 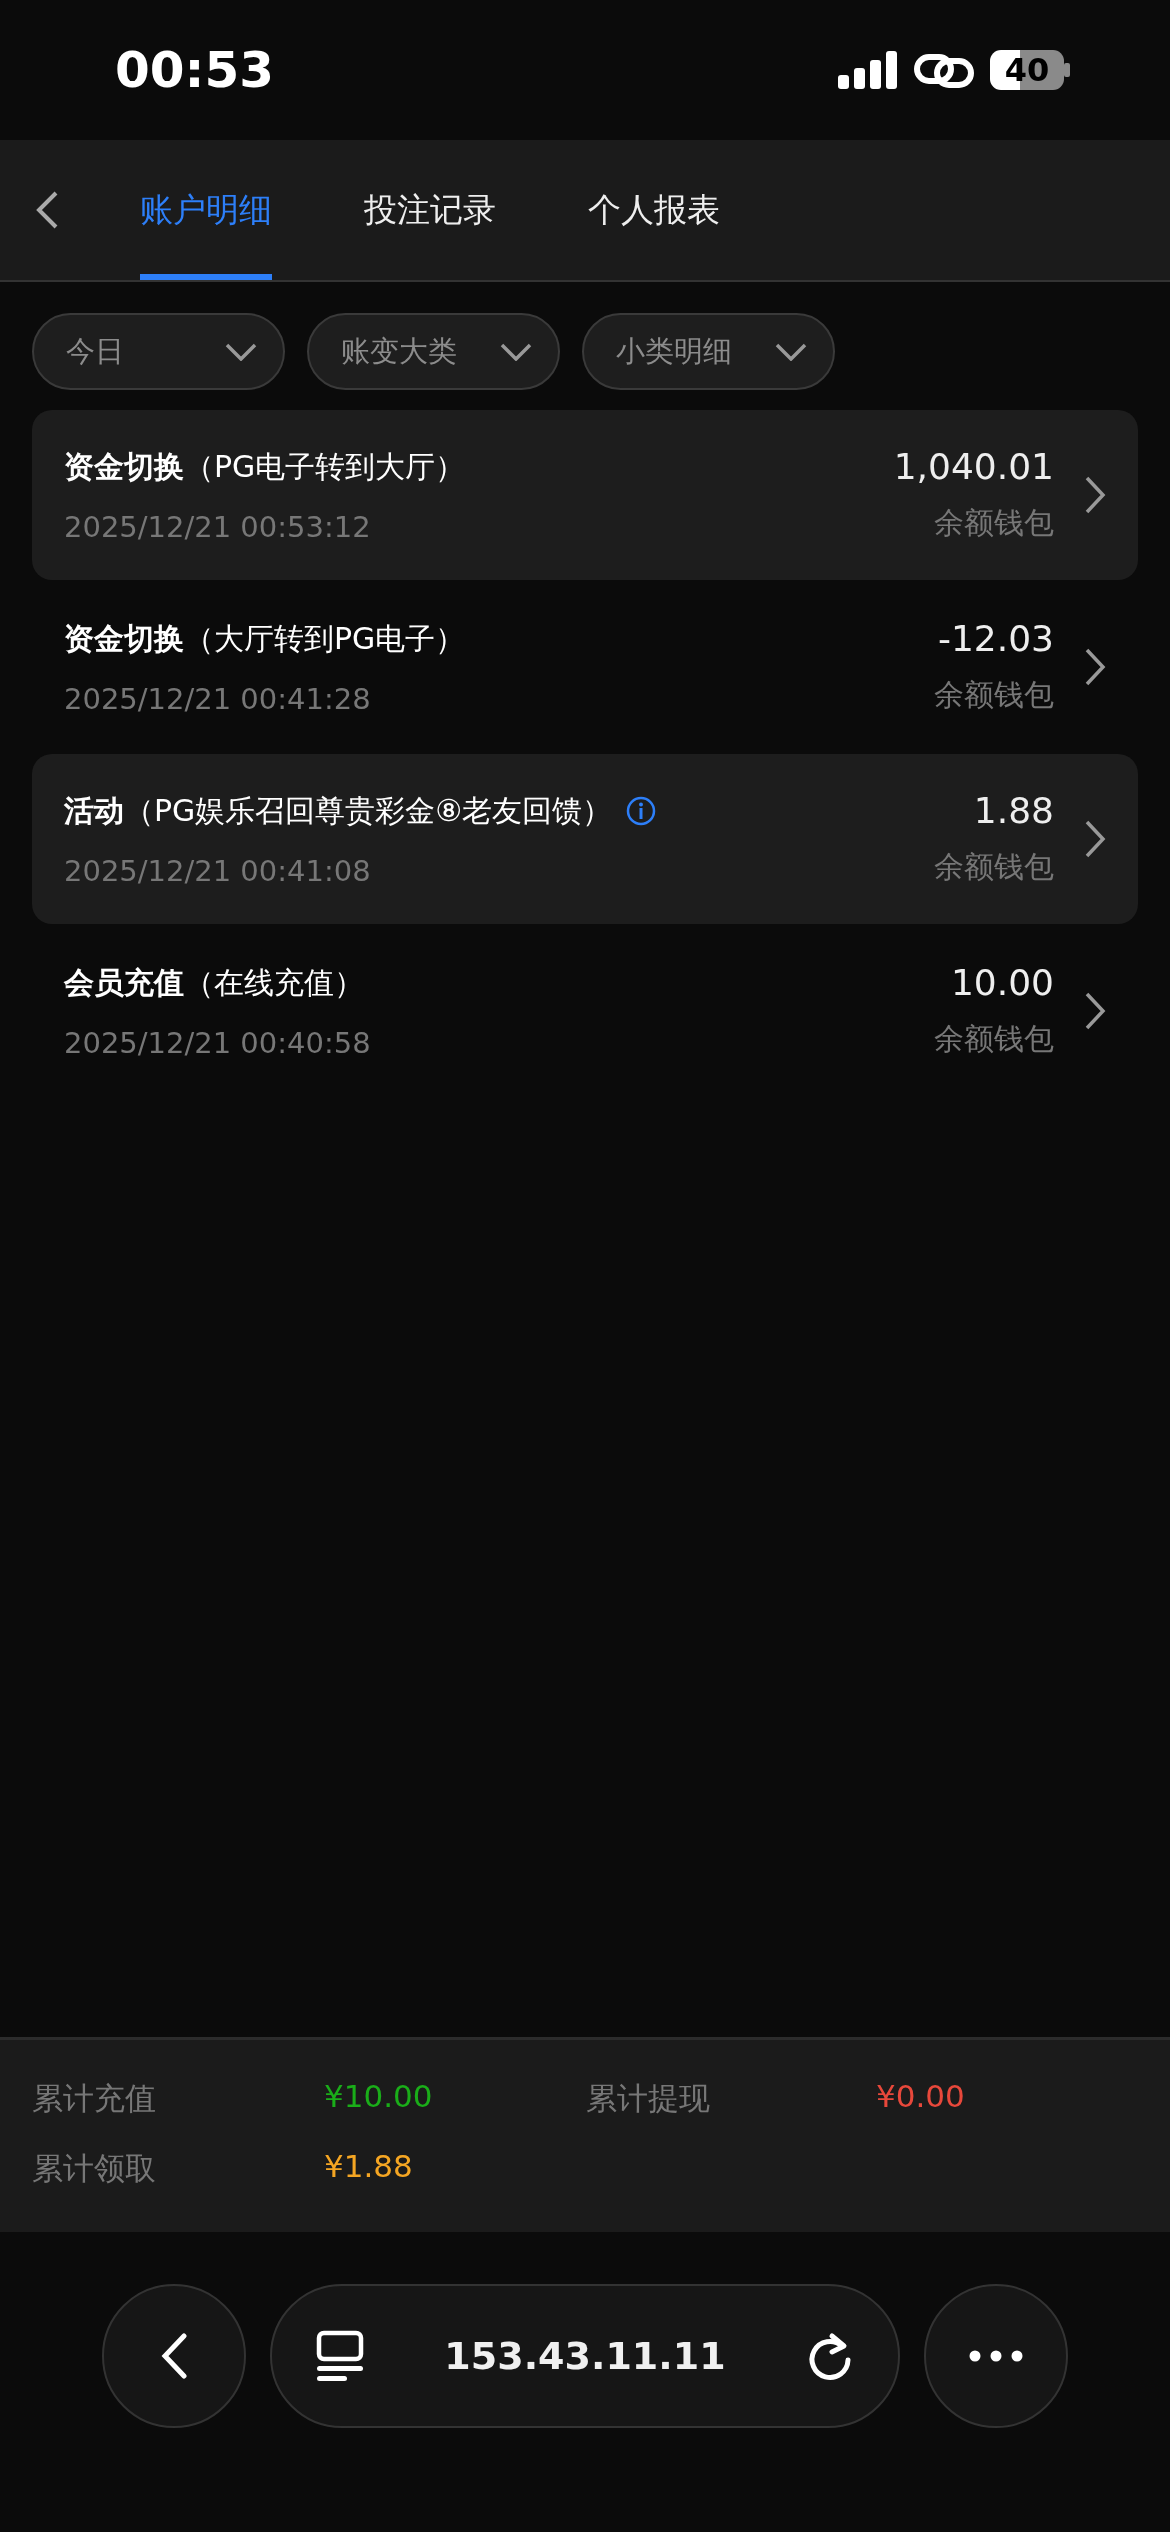 I want to click on record-row: 活动（PG娱乐召回尊贵彩金⑧老友回馈） 2025/12/21 00:41:08 1.88 余额钱包, so click(x=585, y=839).